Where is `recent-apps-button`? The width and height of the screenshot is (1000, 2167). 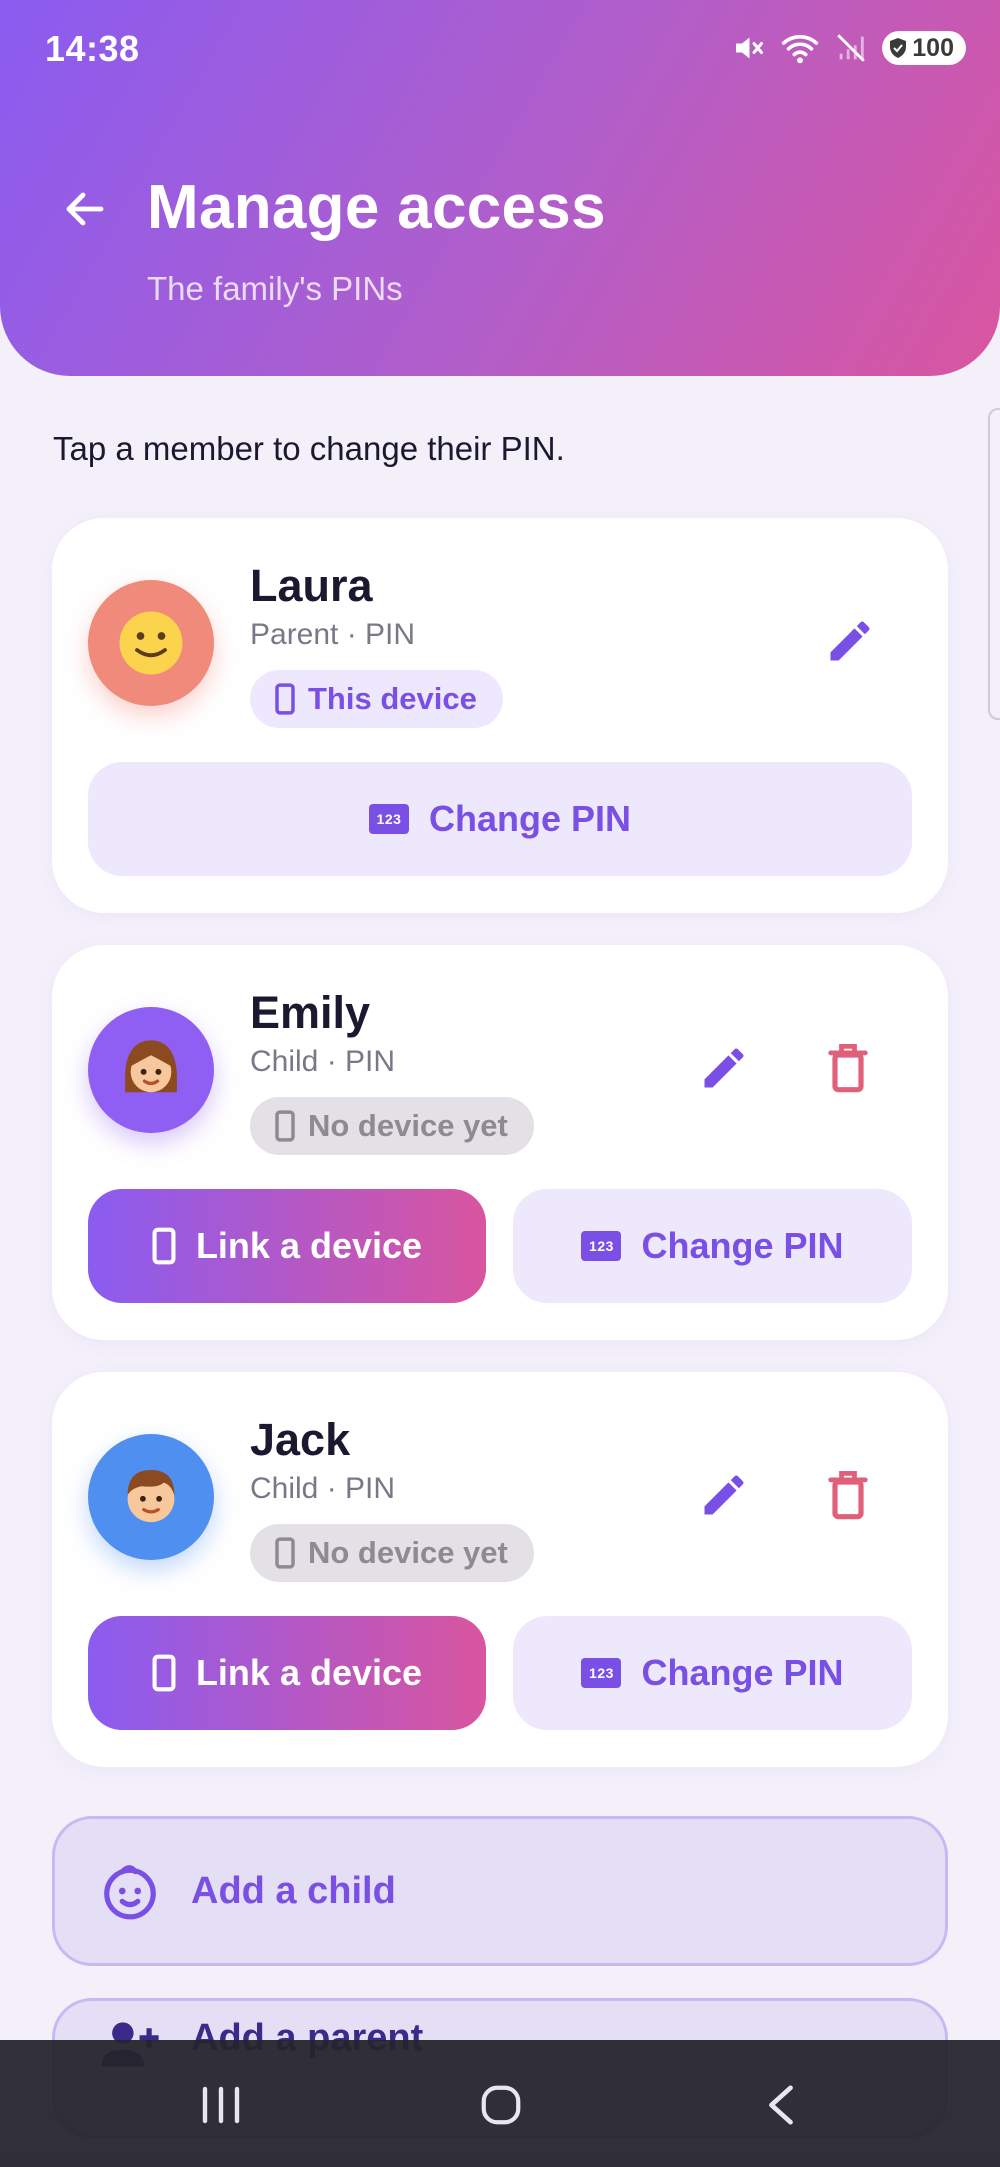
recent-apps-button is located at coordinates (221, 2105).